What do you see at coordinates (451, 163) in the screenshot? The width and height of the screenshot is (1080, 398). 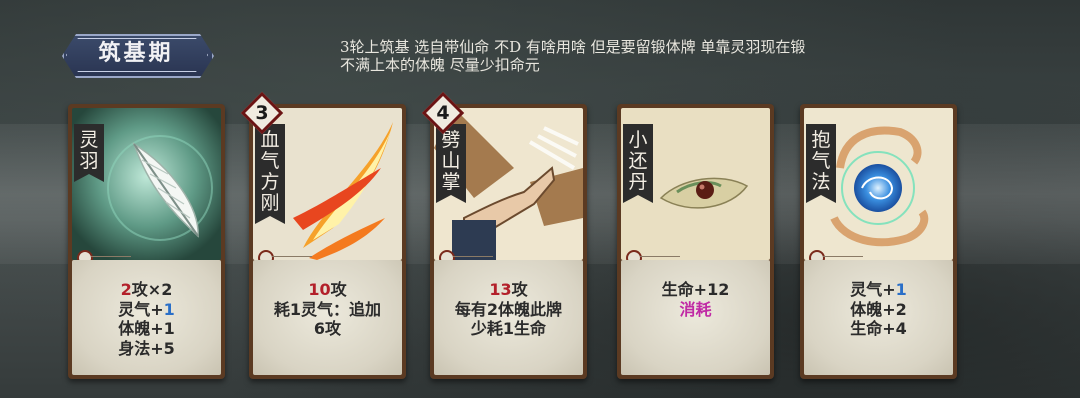 I see `card-name: 劈山掌` at bounding box center [451, 163].